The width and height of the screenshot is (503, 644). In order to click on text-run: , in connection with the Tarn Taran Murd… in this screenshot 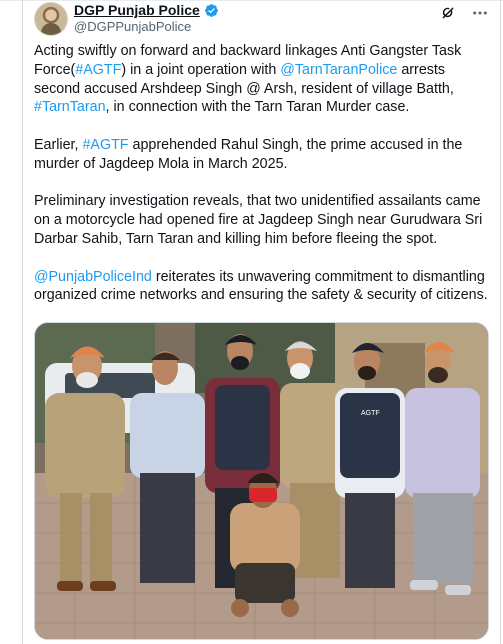, I will do `click(257, 107)`.